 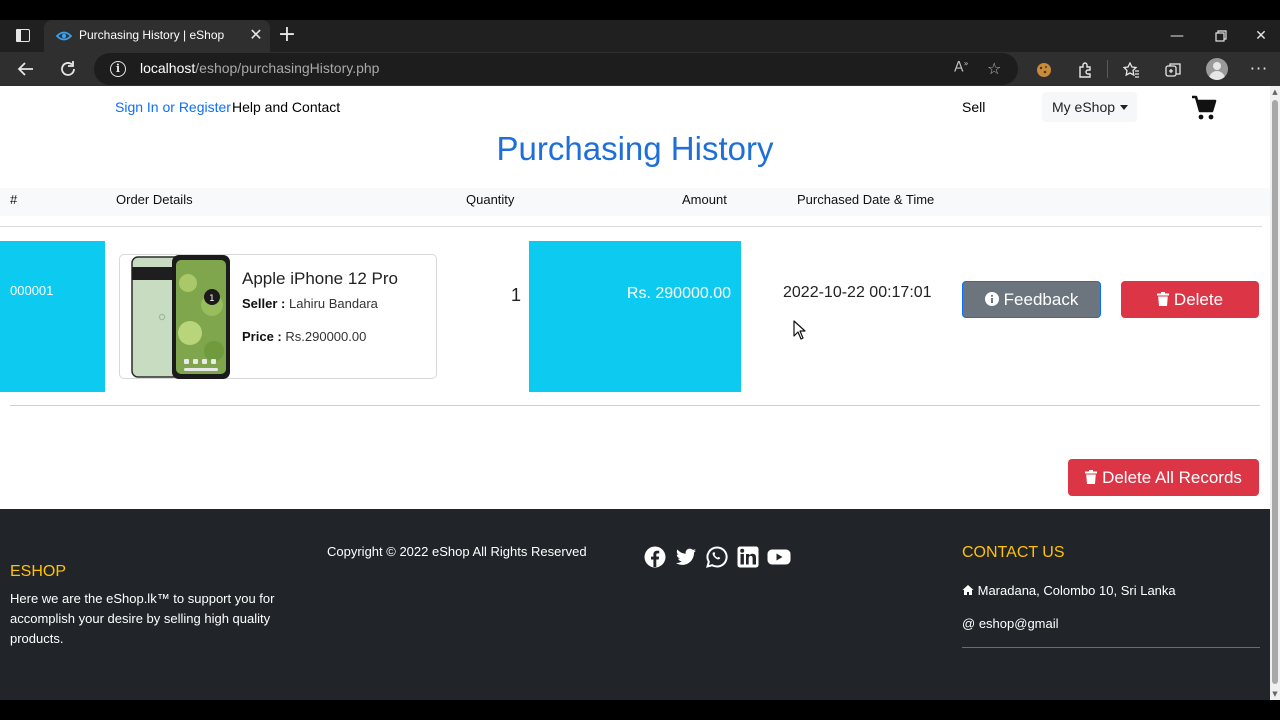 I want to click on scroll-thumb, so click(x=1275, y=392).